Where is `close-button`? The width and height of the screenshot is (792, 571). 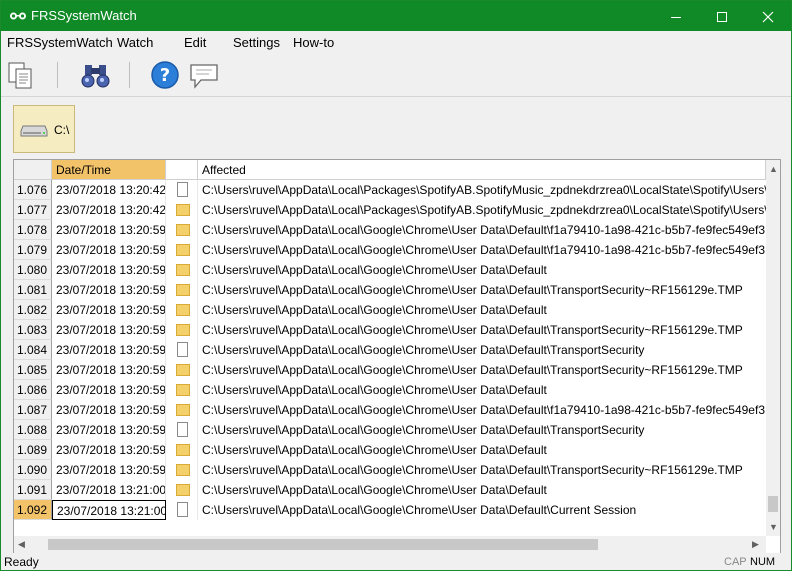
close-button is located at coordinates (768, 16).